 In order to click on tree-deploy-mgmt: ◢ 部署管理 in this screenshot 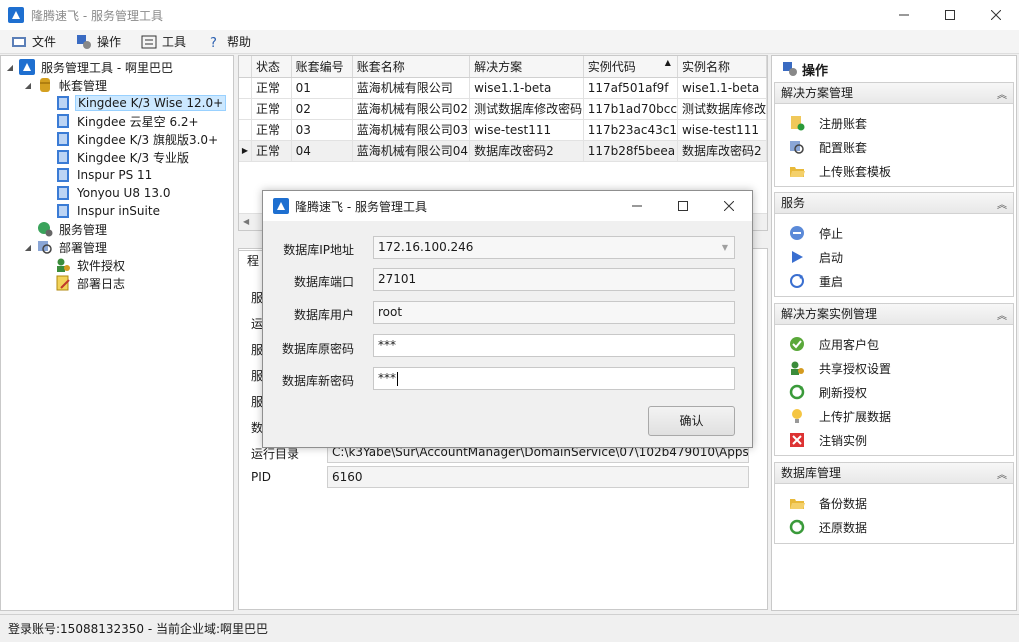, I will do `click(66, 247)`.